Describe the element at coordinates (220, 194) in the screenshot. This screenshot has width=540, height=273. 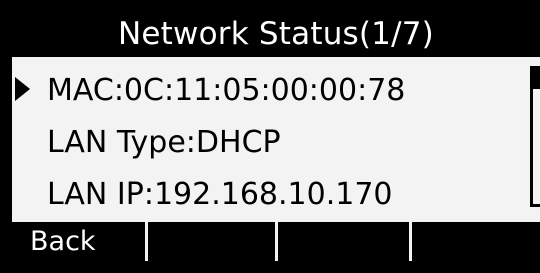
I see `list-item-label: LAN IP:192.168.10.170` at that location.